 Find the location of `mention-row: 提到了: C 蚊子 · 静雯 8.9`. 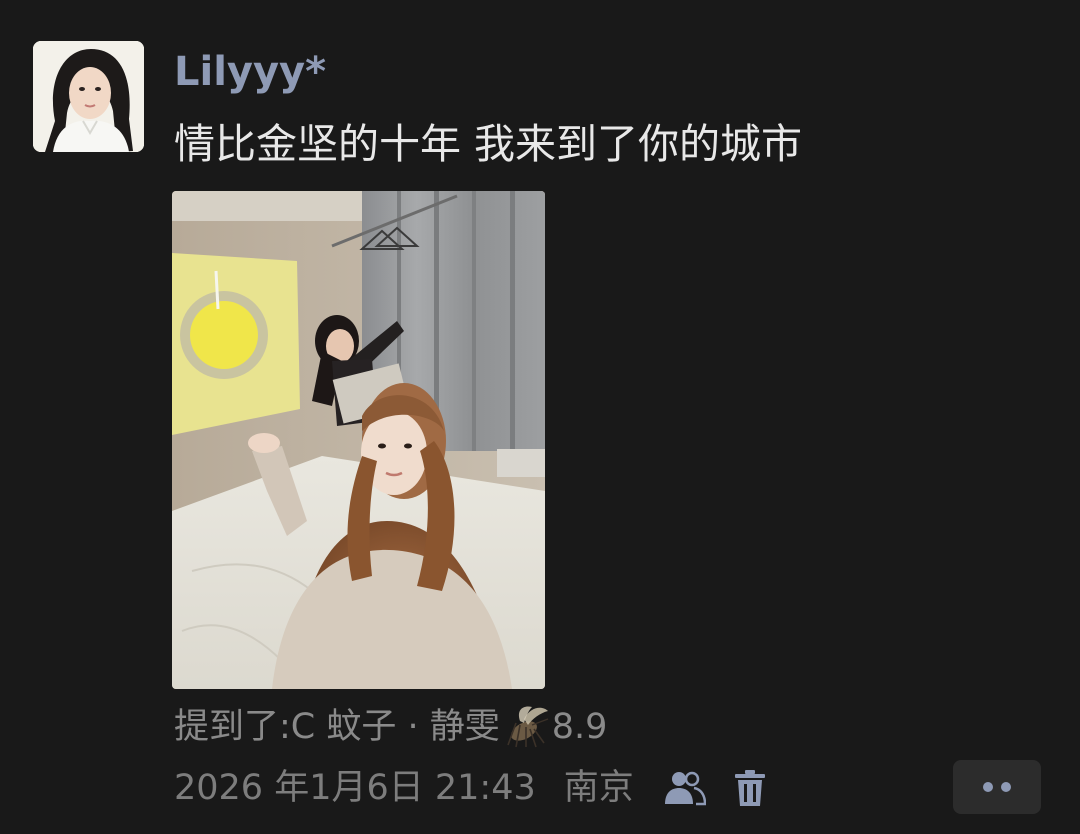

mention-row: 提到了: C 蚊子 · 静雯 8.9 is located at coordinates (390, 727).